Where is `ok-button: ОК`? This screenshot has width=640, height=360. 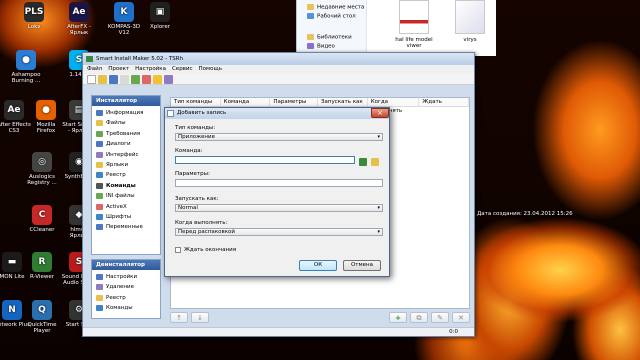 ok-button: ОК is located at coordinates (318, 265).